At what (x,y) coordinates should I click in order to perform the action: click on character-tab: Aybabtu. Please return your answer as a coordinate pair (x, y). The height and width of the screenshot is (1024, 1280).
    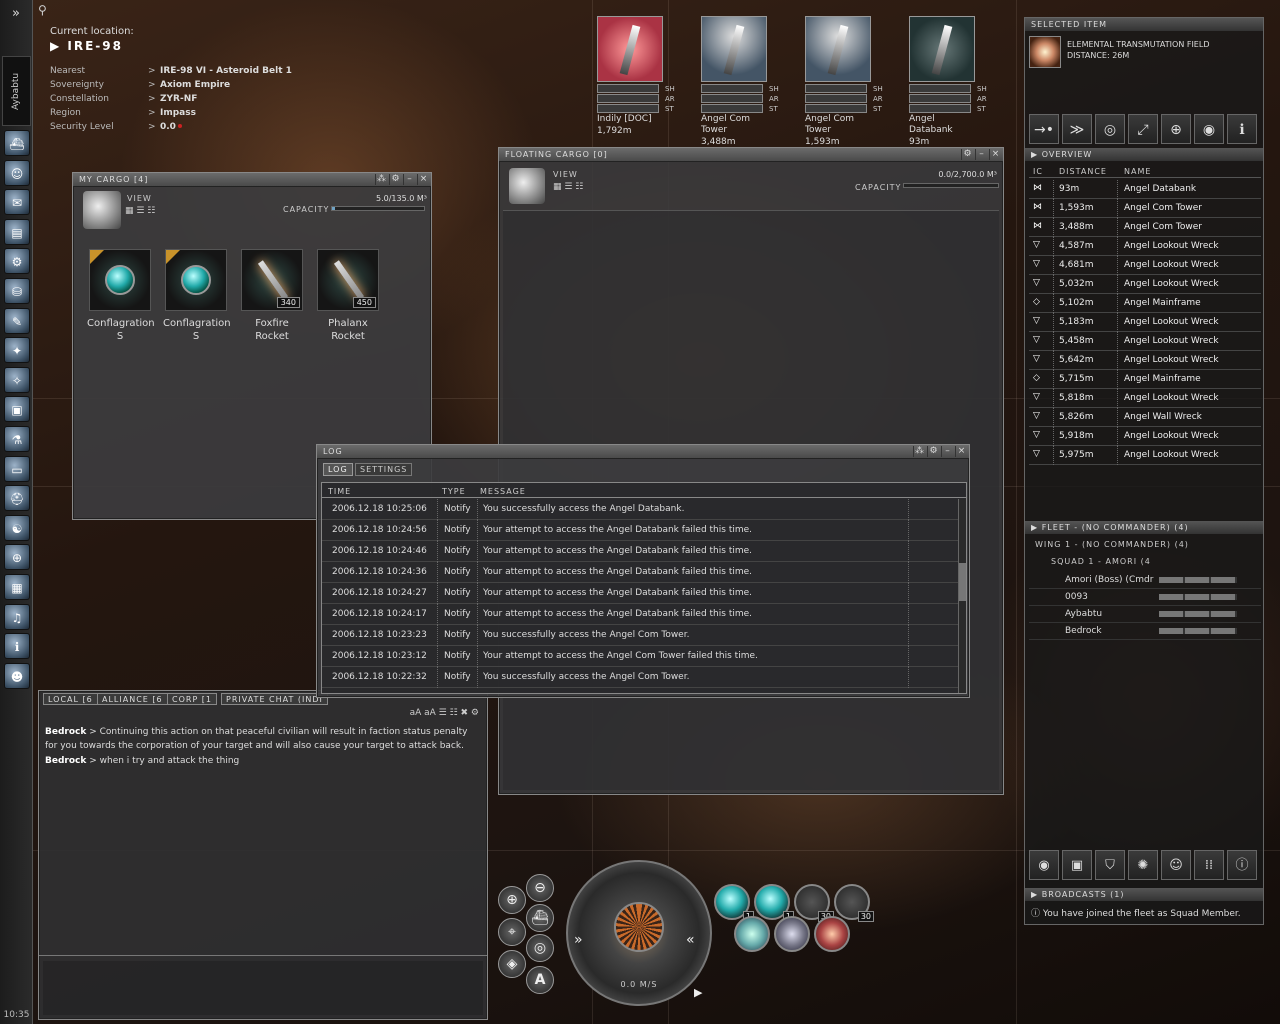
    Looking at the image, I should click on (16, 91).